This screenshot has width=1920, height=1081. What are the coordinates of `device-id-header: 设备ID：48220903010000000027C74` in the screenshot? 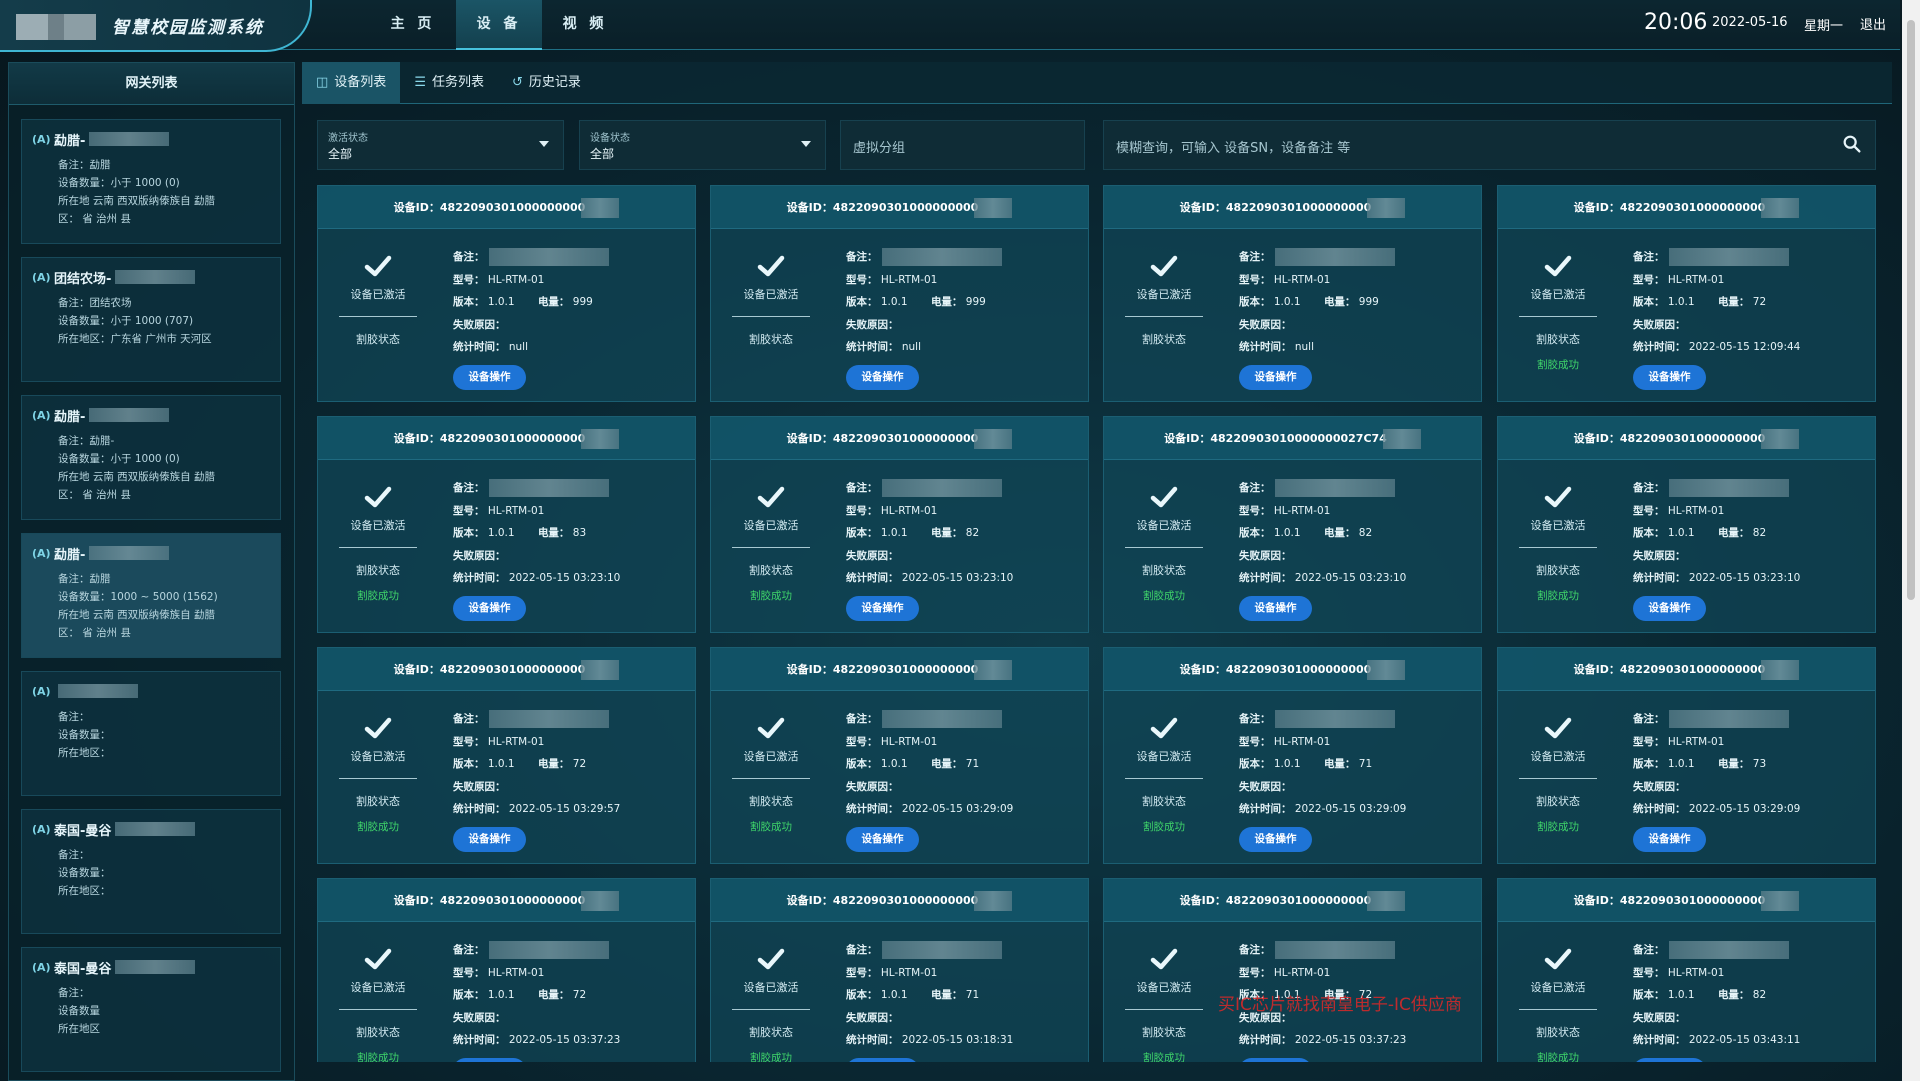 It's located at (1292, 438).